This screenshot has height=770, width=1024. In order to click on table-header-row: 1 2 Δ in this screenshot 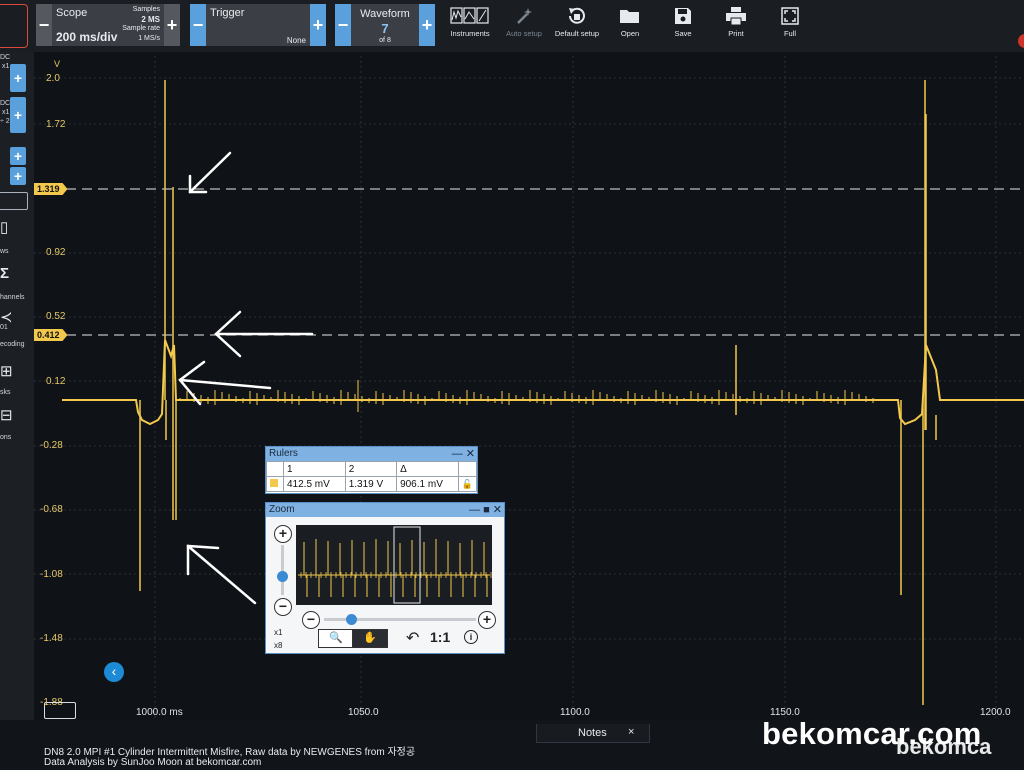, I will do `click(372, 469)`.